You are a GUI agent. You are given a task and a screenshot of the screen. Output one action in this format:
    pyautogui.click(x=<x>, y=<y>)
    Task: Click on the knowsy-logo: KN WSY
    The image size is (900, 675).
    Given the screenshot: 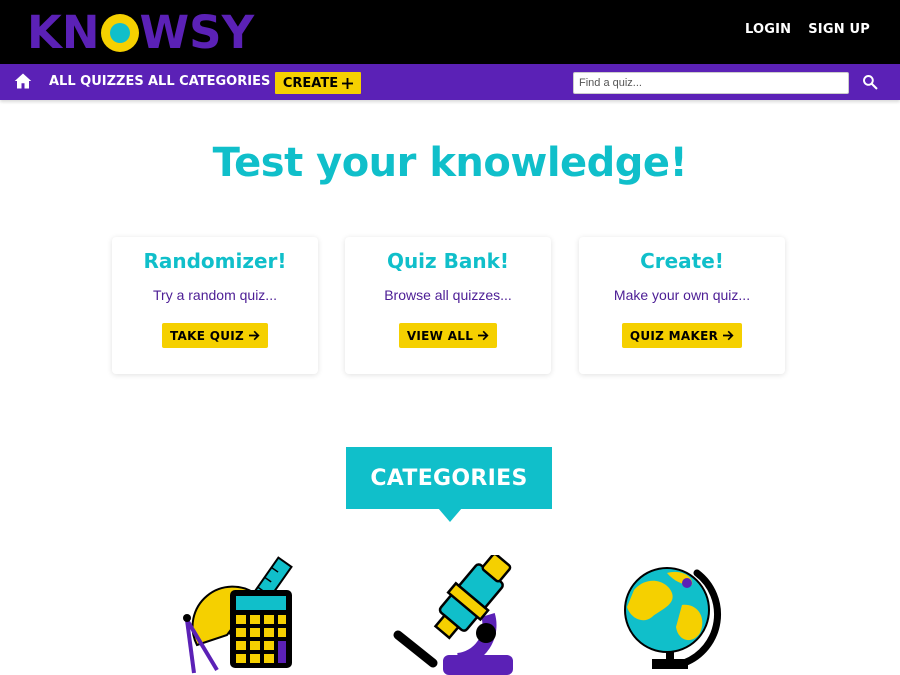 What is the action you would take?
    pyautogui.click(x=141, y=32)
    